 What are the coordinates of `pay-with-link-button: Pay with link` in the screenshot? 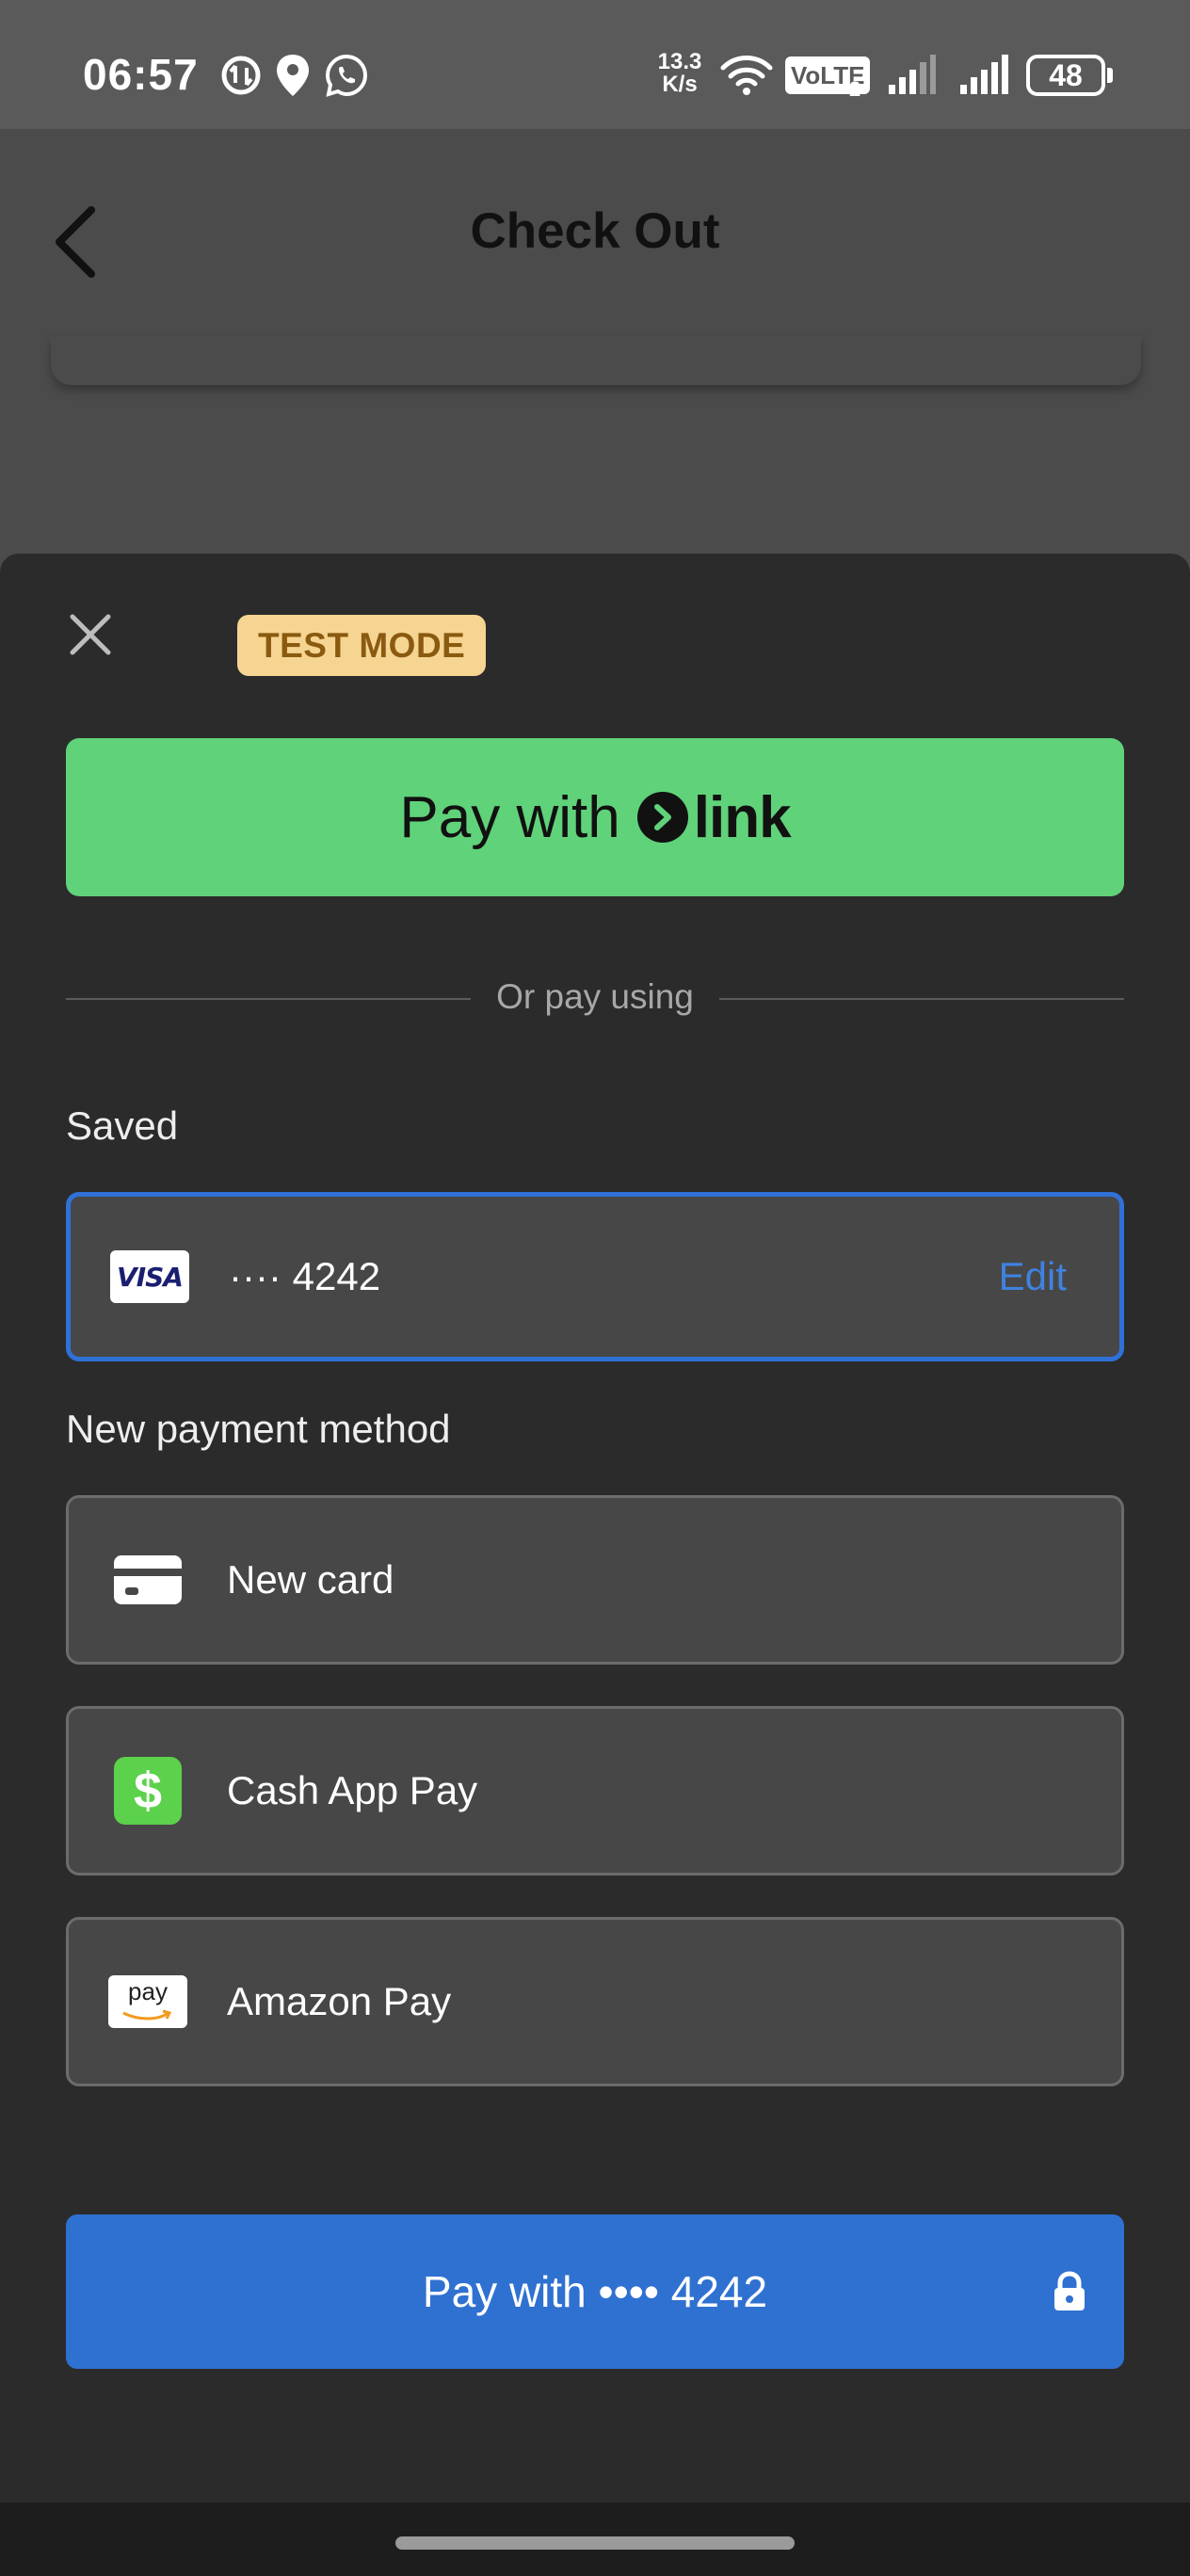 It's located at (595, 817).